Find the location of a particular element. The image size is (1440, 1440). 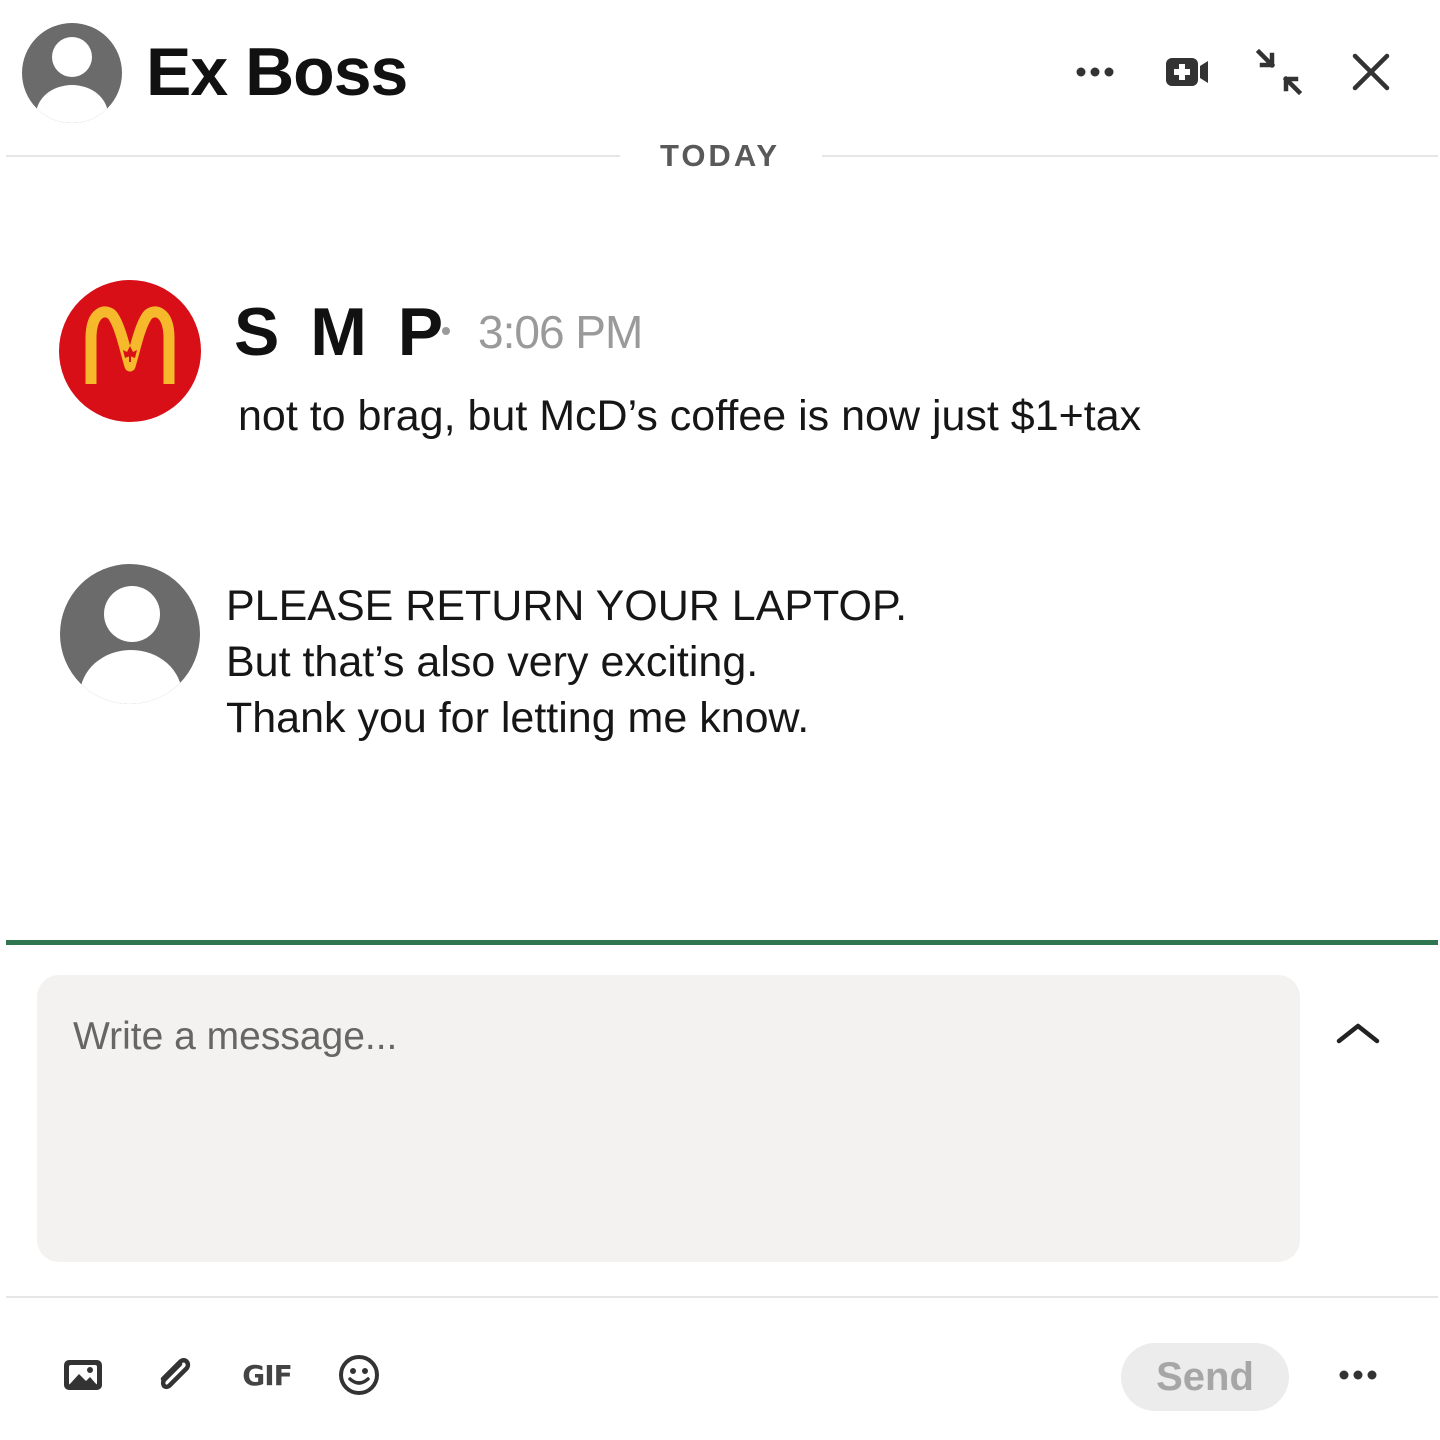

paperclip-icon is located at coordinates (175, 1373).